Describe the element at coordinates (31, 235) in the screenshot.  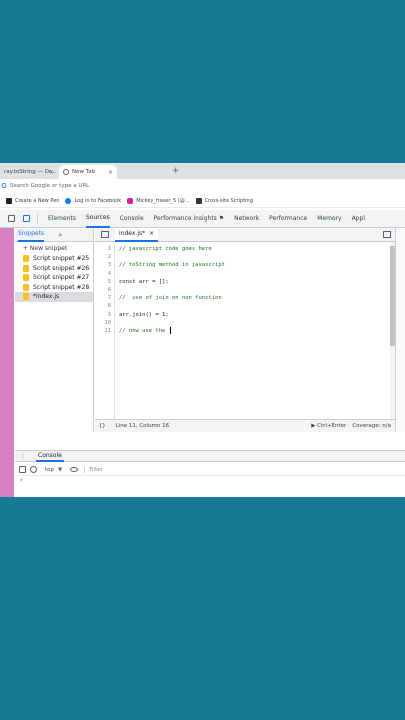
I see `tab-snippets: Snippets` at that location.